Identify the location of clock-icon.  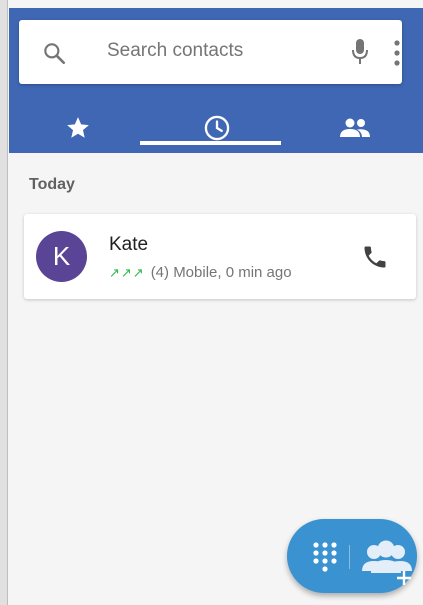
(217, 127).